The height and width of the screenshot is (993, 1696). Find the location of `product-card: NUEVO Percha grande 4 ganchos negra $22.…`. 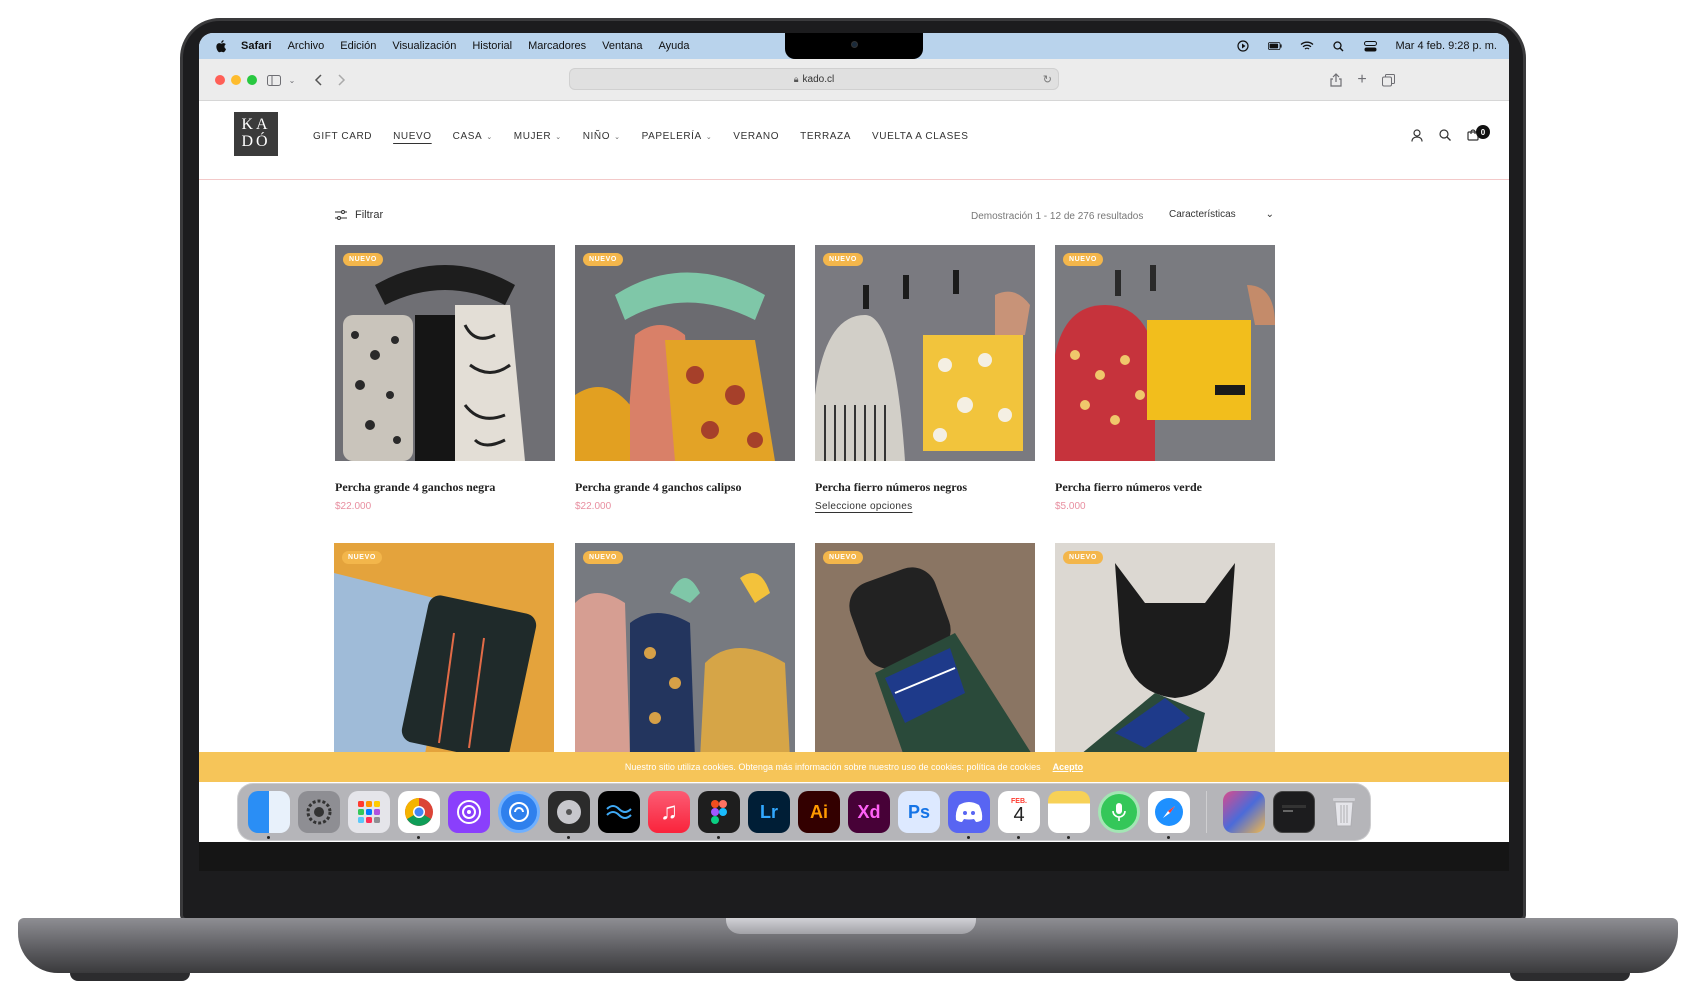

product-card: NUEVO Percha grande 4 ganchos negra $22.… is located at coordinates (445, 378).